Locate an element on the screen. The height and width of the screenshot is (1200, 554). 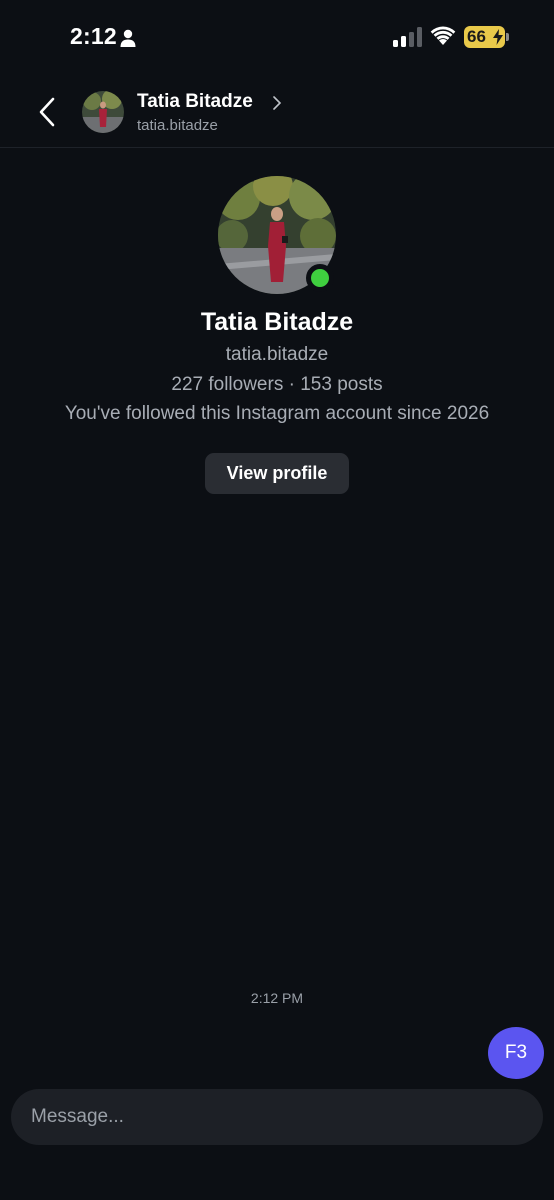
profile-stats: 227 followers · 153 posts is located at coordinates (277, 384).